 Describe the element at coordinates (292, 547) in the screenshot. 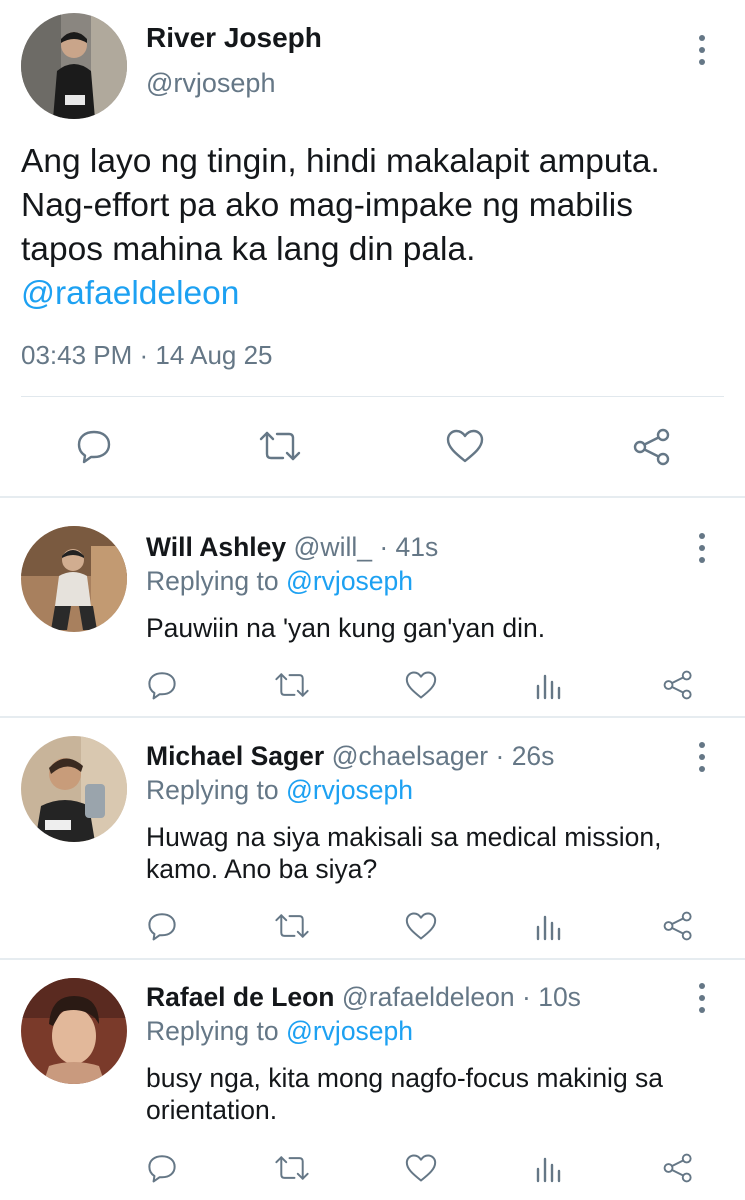

I see `reply-header: Will Ashley @will_ · 41s` at that location.